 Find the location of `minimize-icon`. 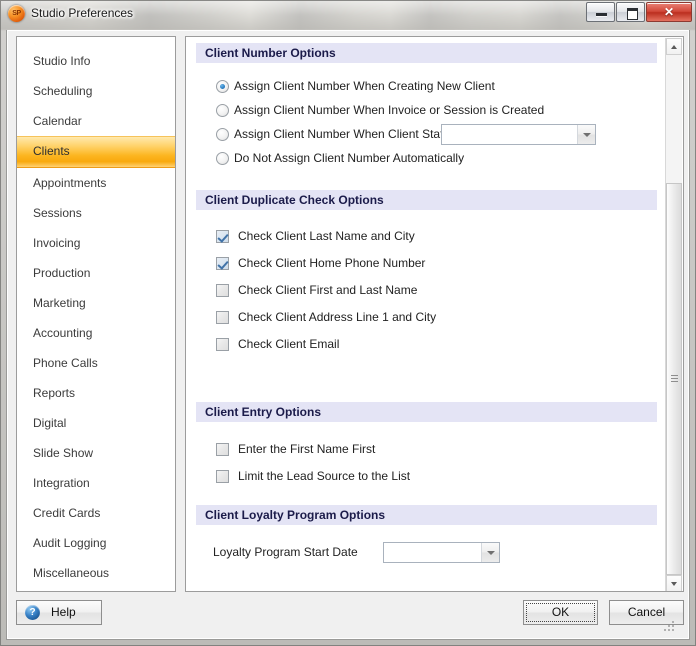

minimize-icon is located at coordinates (601, 14).